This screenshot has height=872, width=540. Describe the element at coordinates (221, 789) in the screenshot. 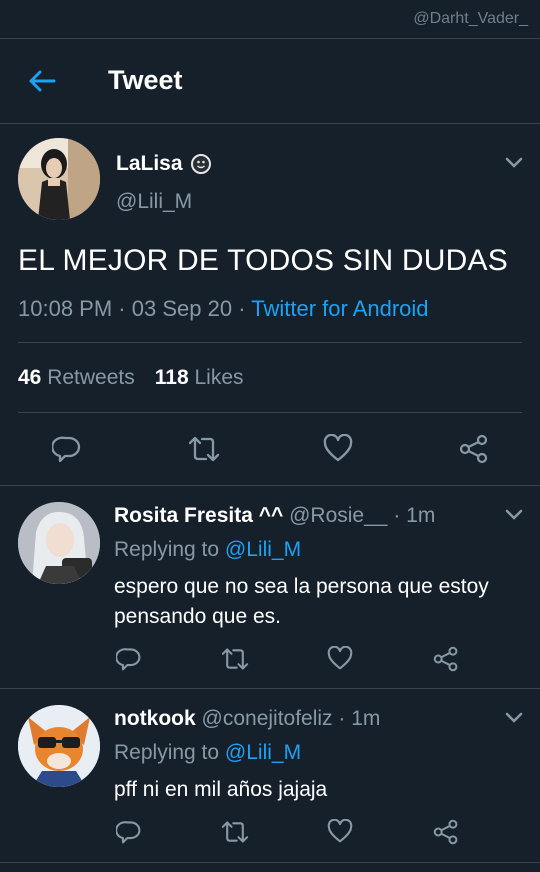

I see `reply-text: pff ni en mil años jajaja` at that location.